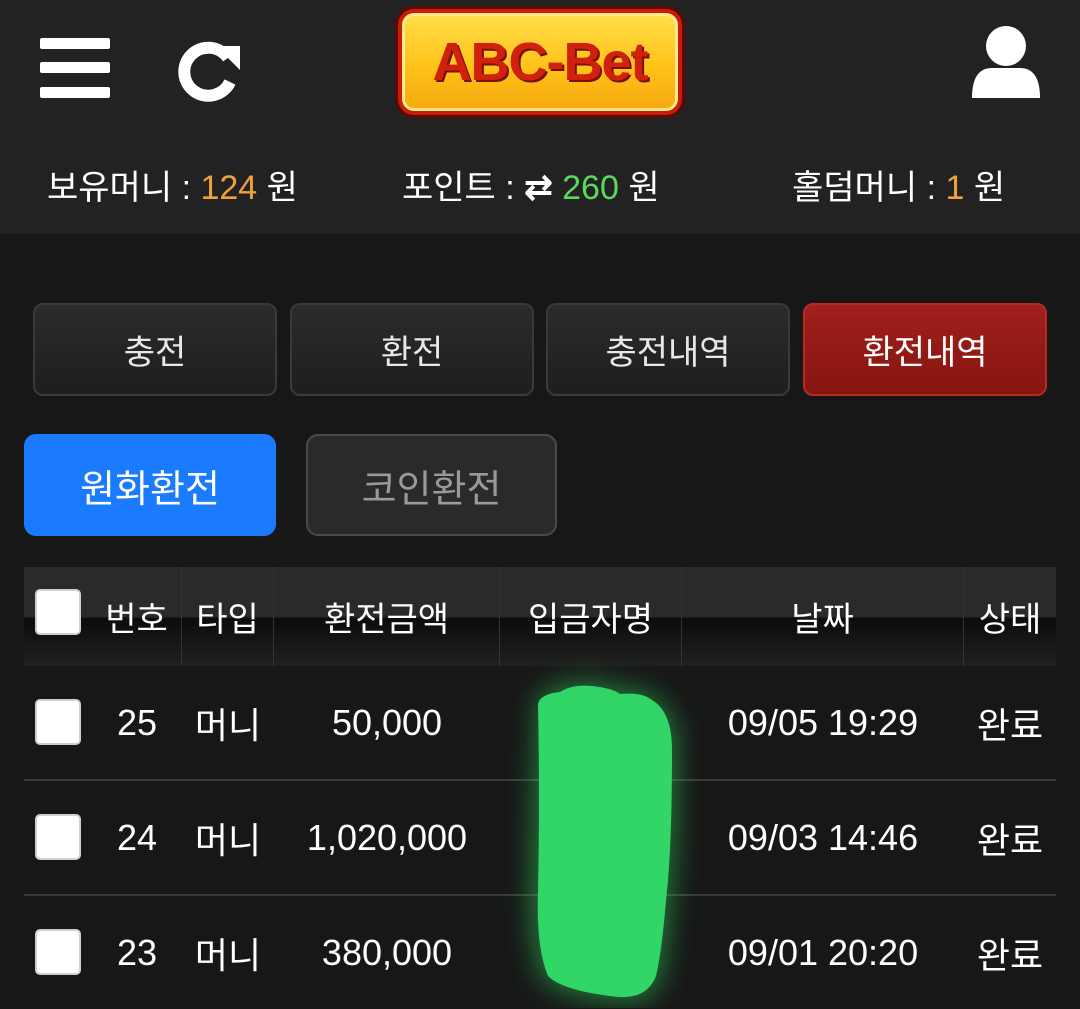  I want to click on tab-charge: 충전, so click(155, 349).